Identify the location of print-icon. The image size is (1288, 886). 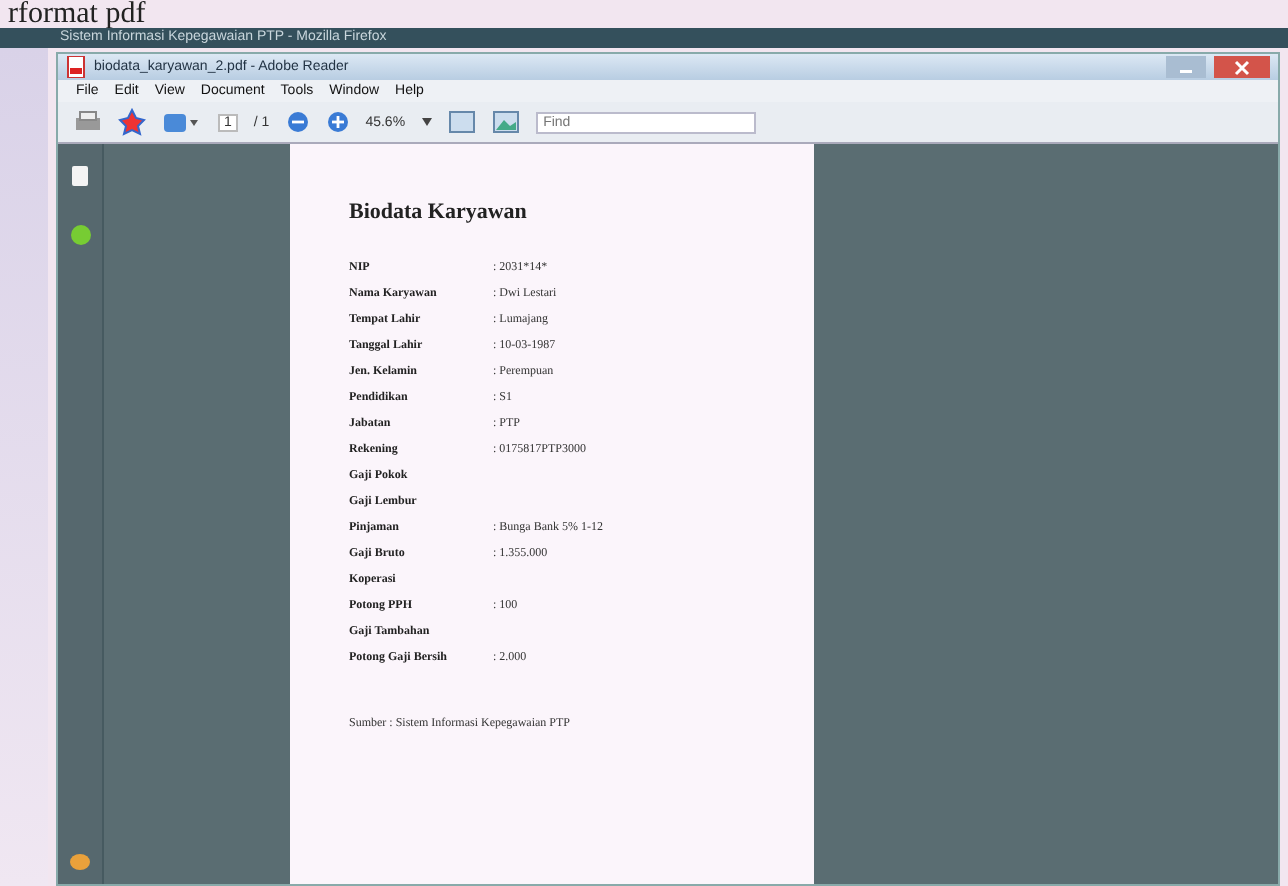
(88, 122).